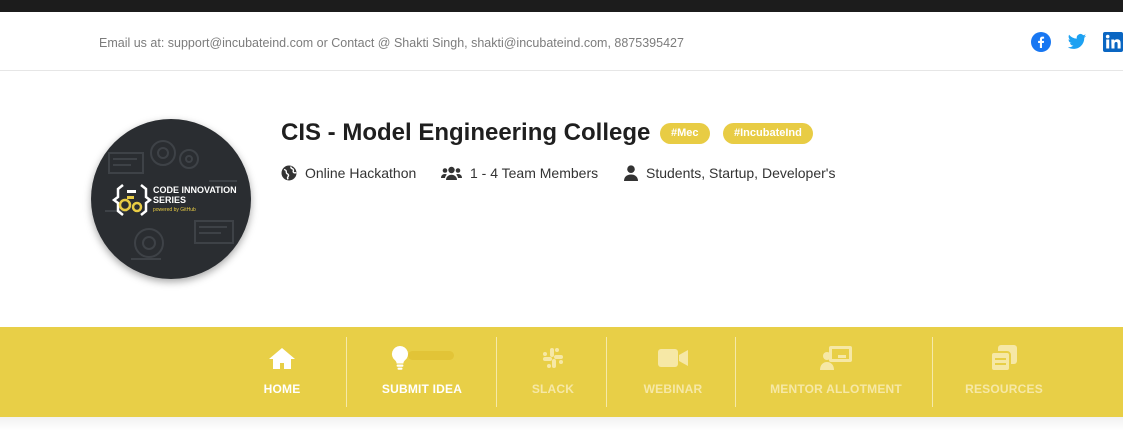  Describe the element at coordinates (631, 173) in the screenshot. I see `user-icon` at that location.